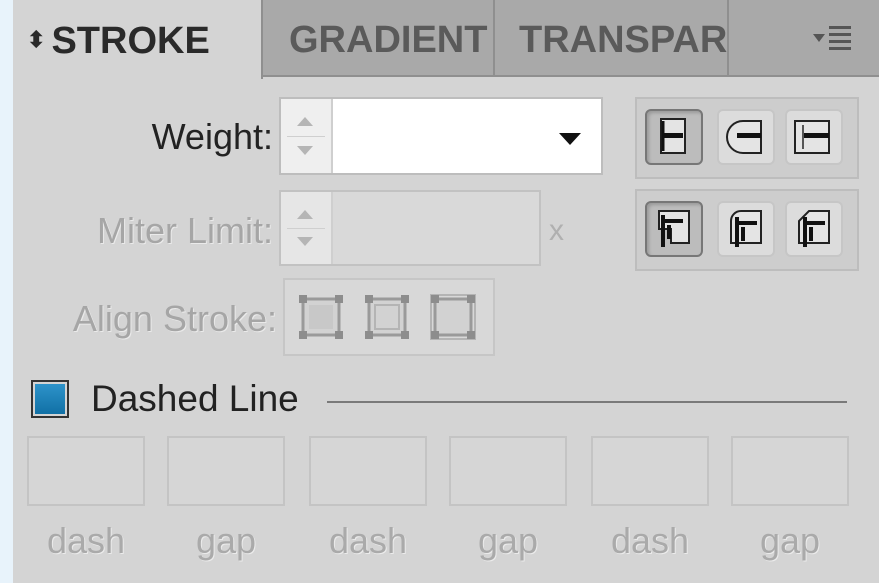  What do you see at coordinates (130, 41) in the screenshot?
I see `tab-stroke-label: STROKE` at bounding box center [130, 41].